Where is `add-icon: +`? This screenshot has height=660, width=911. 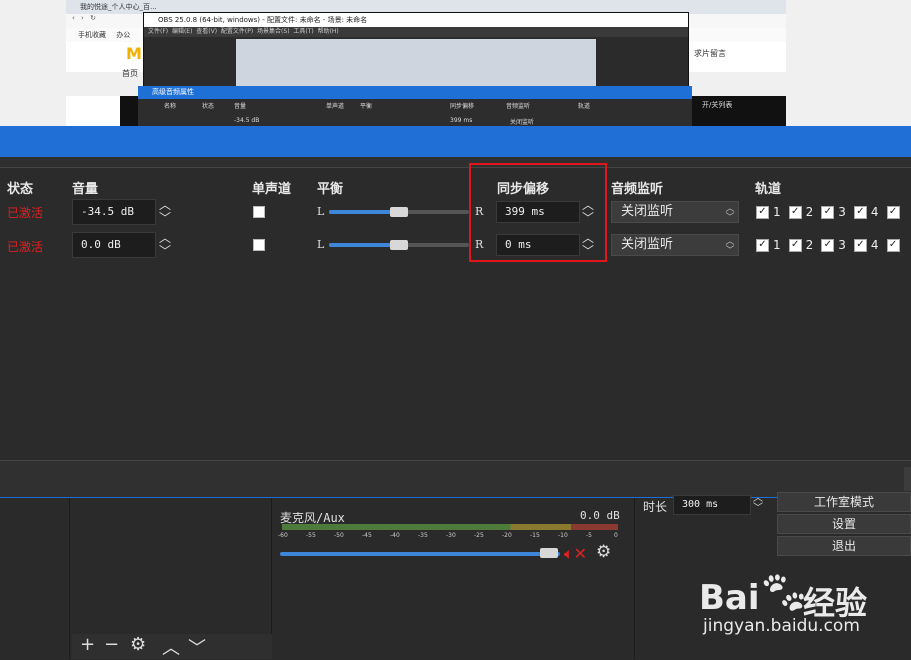
add-icon: + is located at coordinates (87, 644).